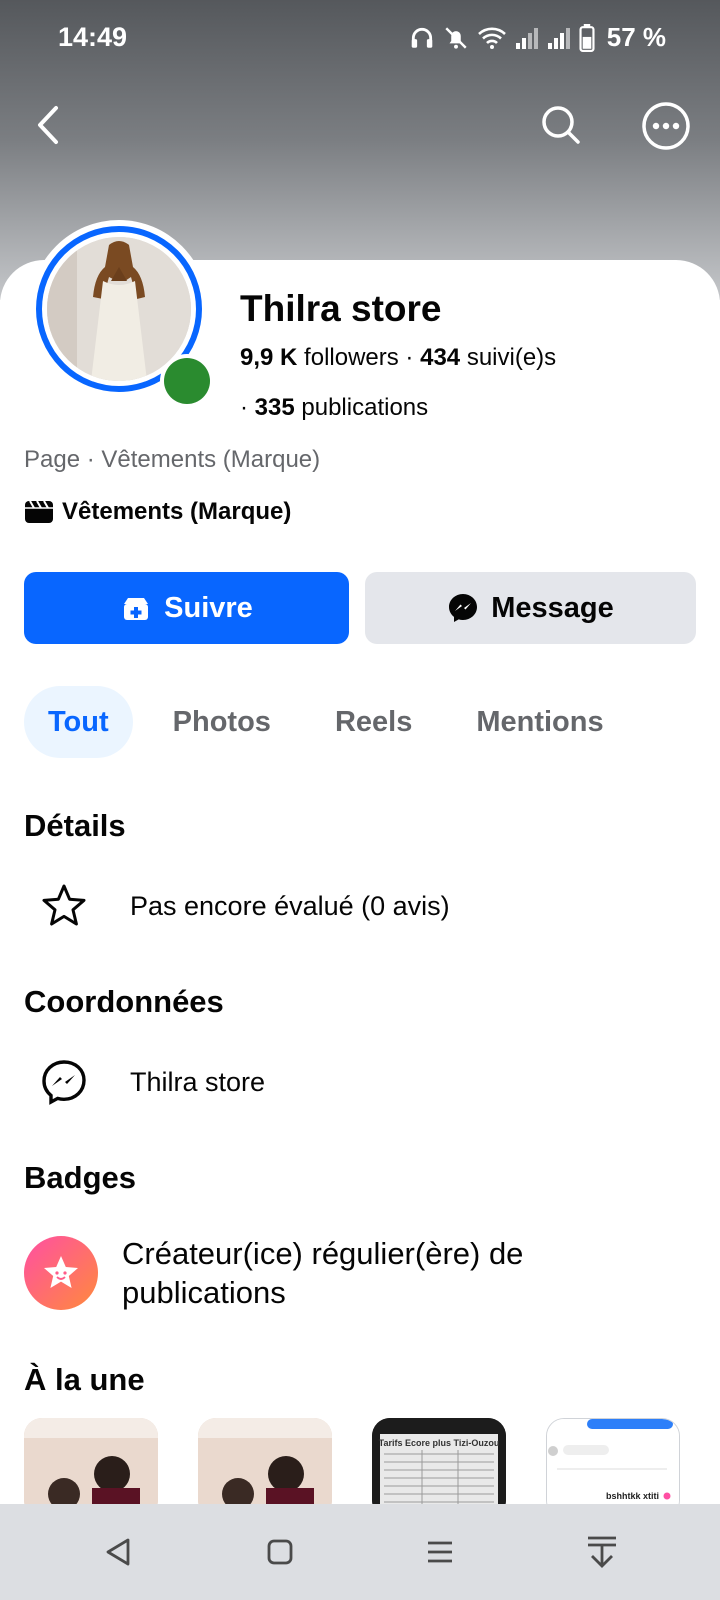 Image resolution: width=720 pixels, height=1600 pixels. Describe the element at coordinates (440, 357) in the screenshot. I see `following-count: 434` at that location.